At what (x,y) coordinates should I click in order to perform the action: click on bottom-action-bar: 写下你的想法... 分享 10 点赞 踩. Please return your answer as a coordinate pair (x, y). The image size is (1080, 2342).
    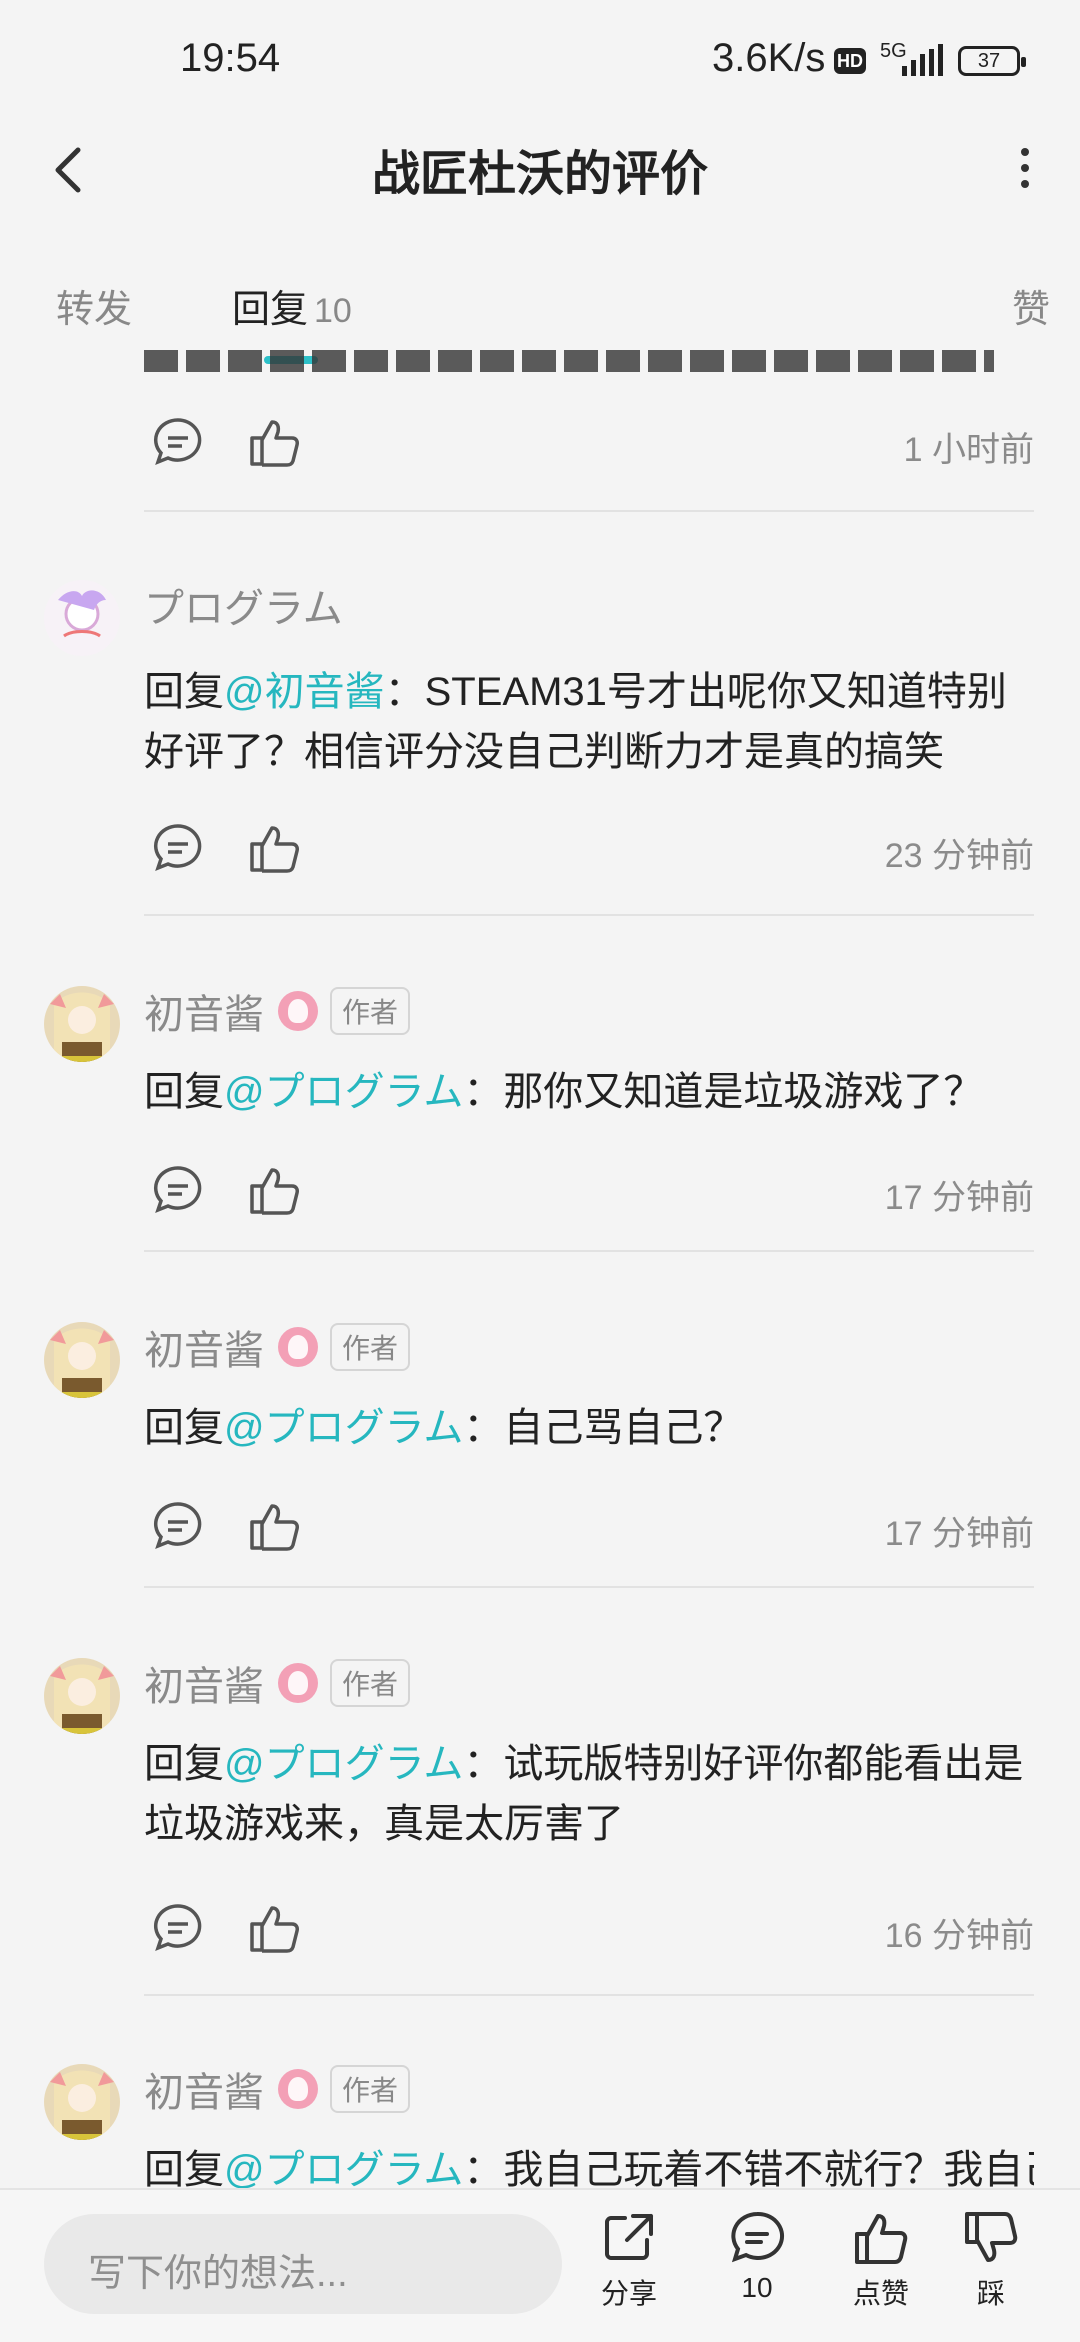
    Looking at the image, I should click on (540, 2265).